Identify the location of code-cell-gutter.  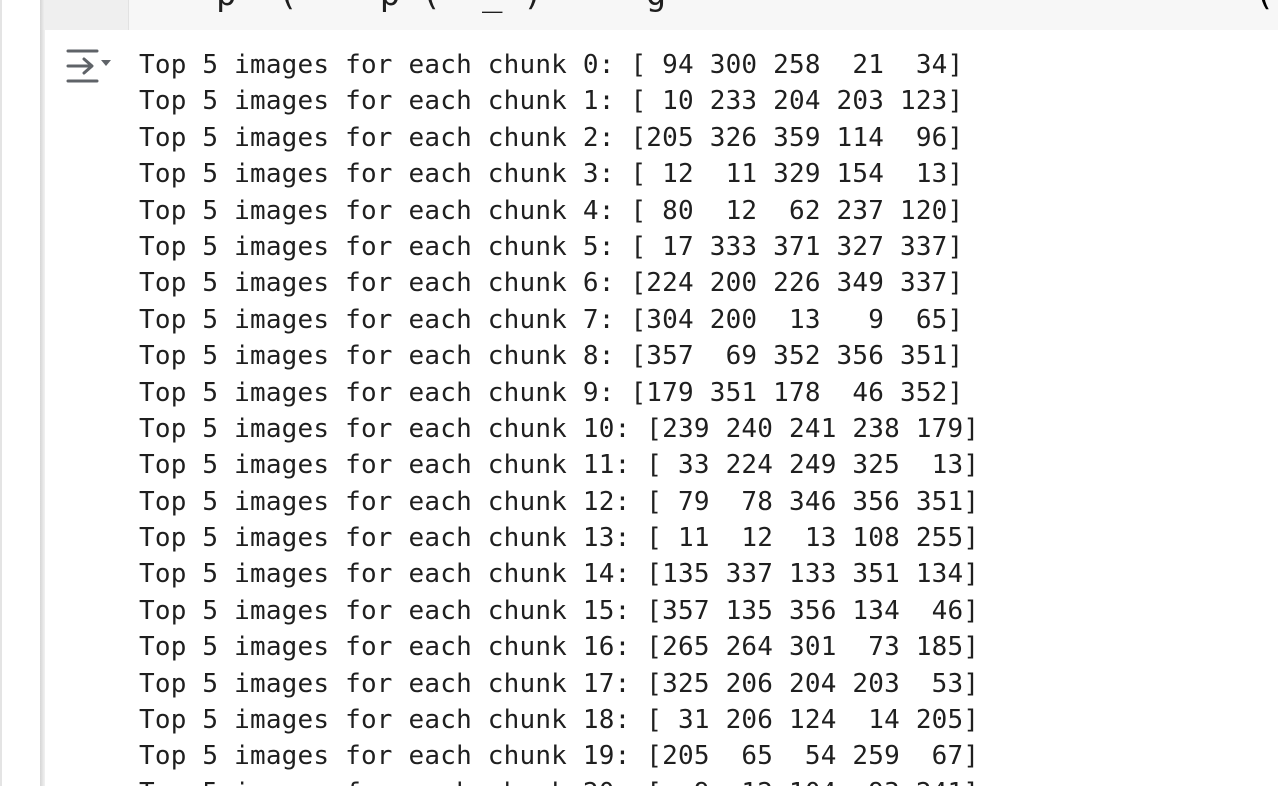
(87, 15).